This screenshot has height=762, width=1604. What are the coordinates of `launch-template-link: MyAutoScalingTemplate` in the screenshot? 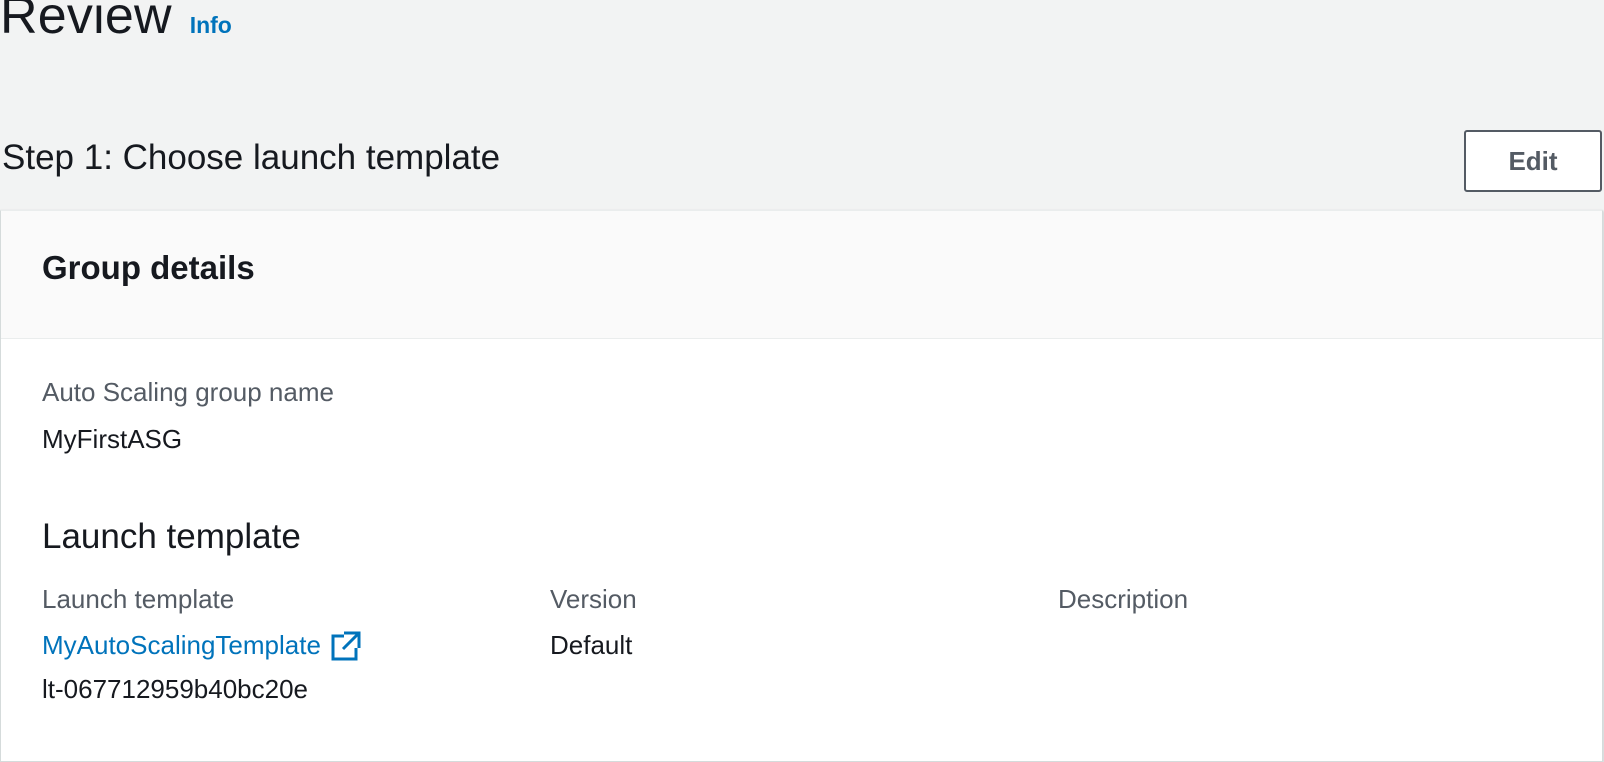 It's located at (201, 645).